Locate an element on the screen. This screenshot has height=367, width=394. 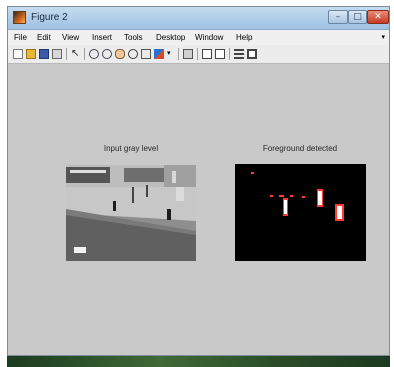
foreground-mask-svg is located at coordinates (300, 212).